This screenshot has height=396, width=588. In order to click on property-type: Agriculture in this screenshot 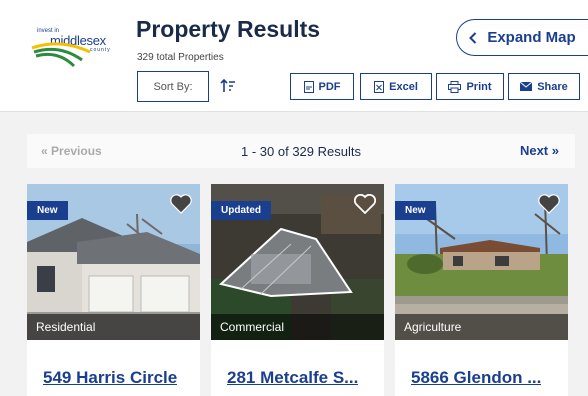, I will do `click(481, 327)`.